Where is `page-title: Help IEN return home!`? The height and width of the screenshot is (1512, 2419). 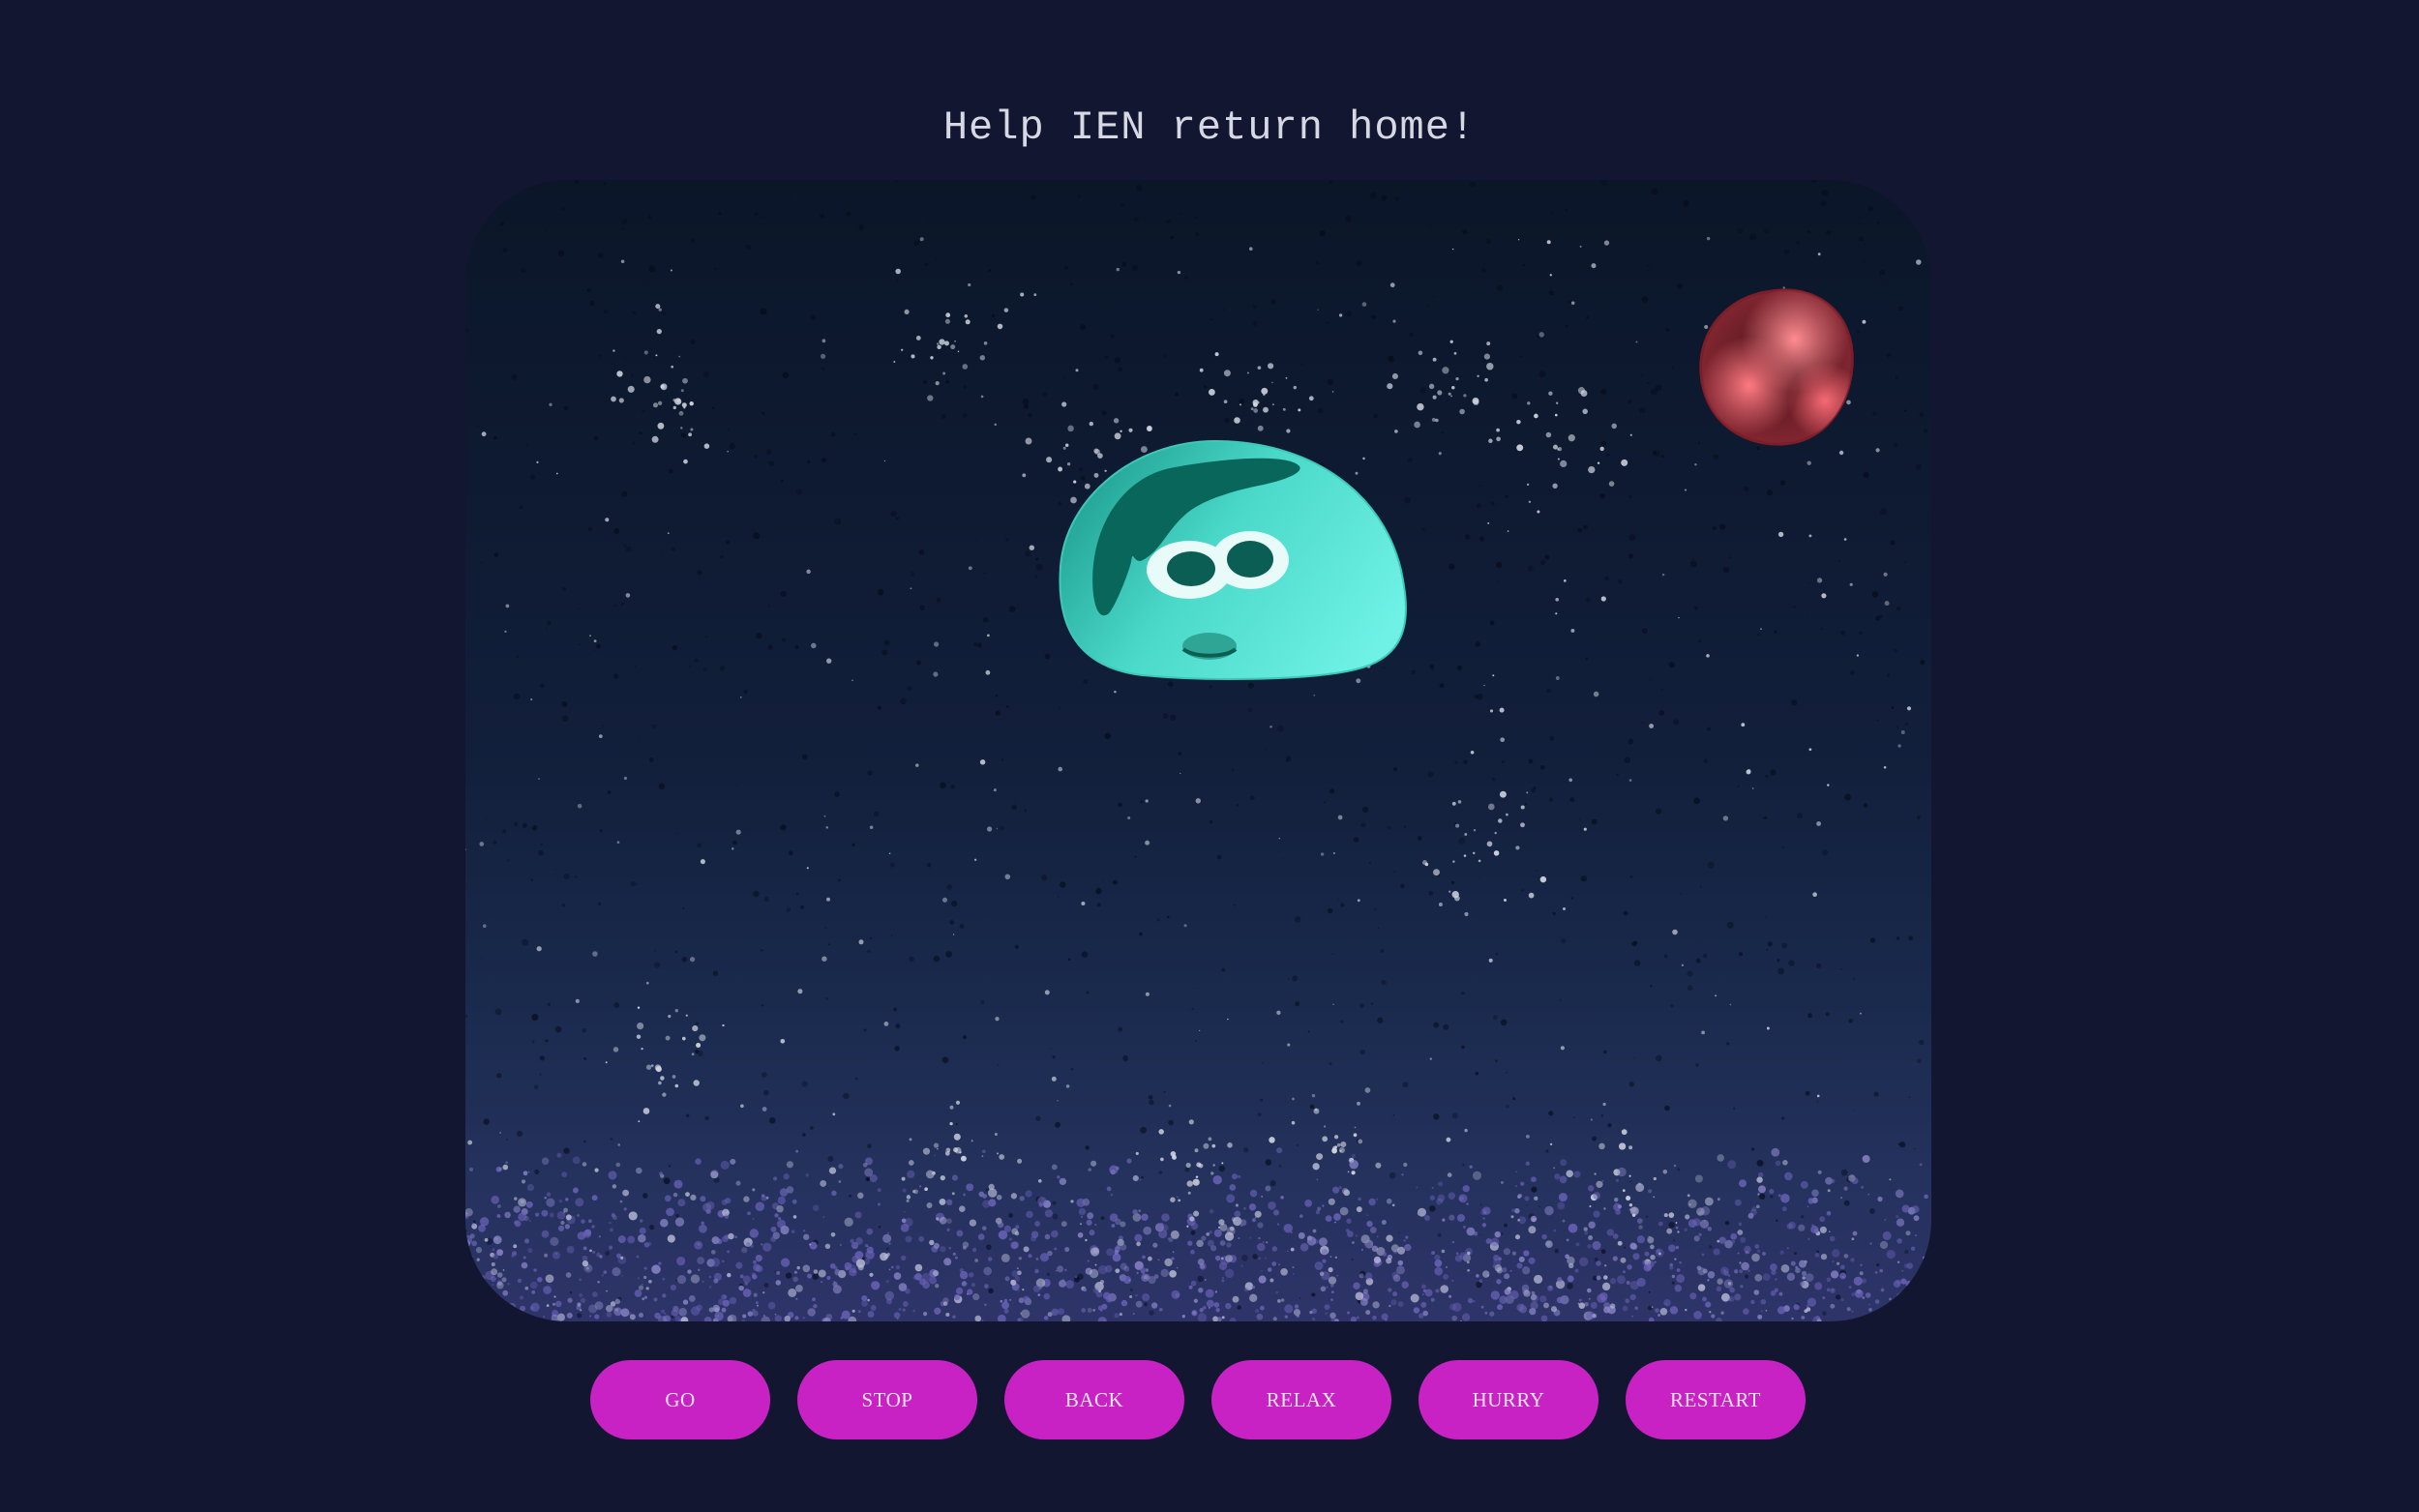 page-title: Help IEN return home! is located at coordinates (1209, 127).